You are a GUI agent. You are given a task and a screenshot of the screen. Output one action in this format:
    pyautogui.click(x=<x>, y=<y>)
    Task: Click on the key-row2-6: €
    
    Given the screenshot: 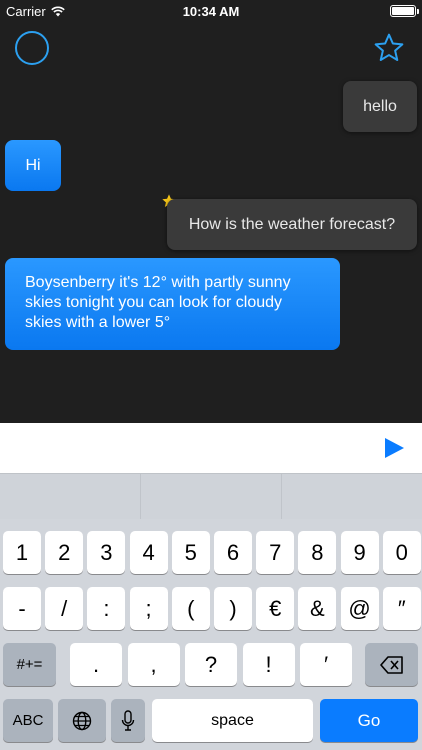 What is the action you would take?
    pyautogui.click(x=275, y=608)
    